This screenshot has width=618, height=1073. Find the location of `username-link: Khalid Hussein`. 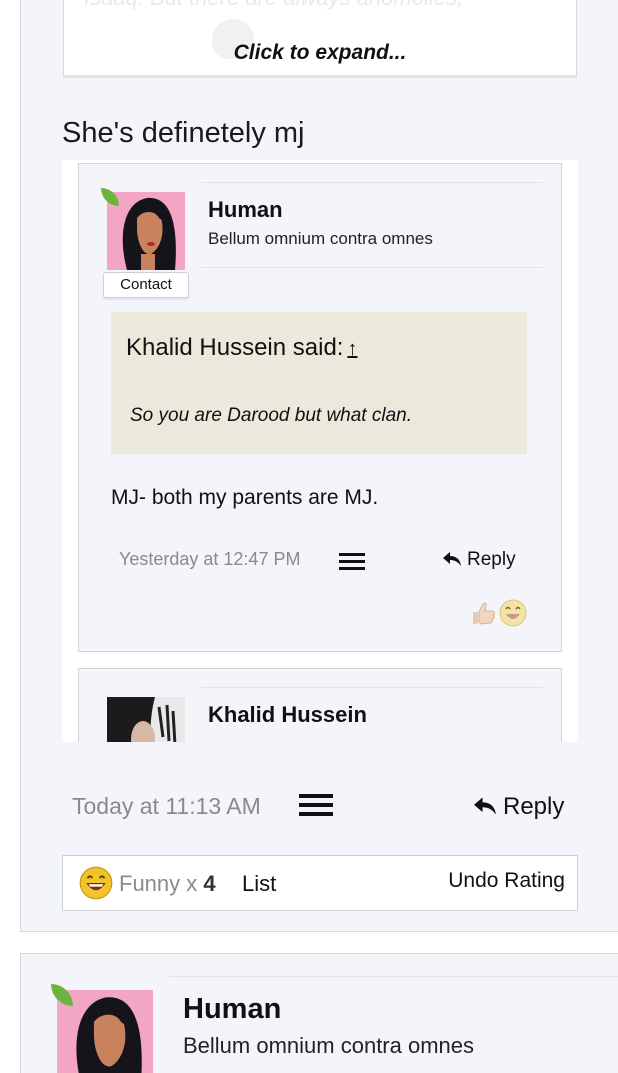

username-link: Khalid Hussein is located at coordinates (287, 715).